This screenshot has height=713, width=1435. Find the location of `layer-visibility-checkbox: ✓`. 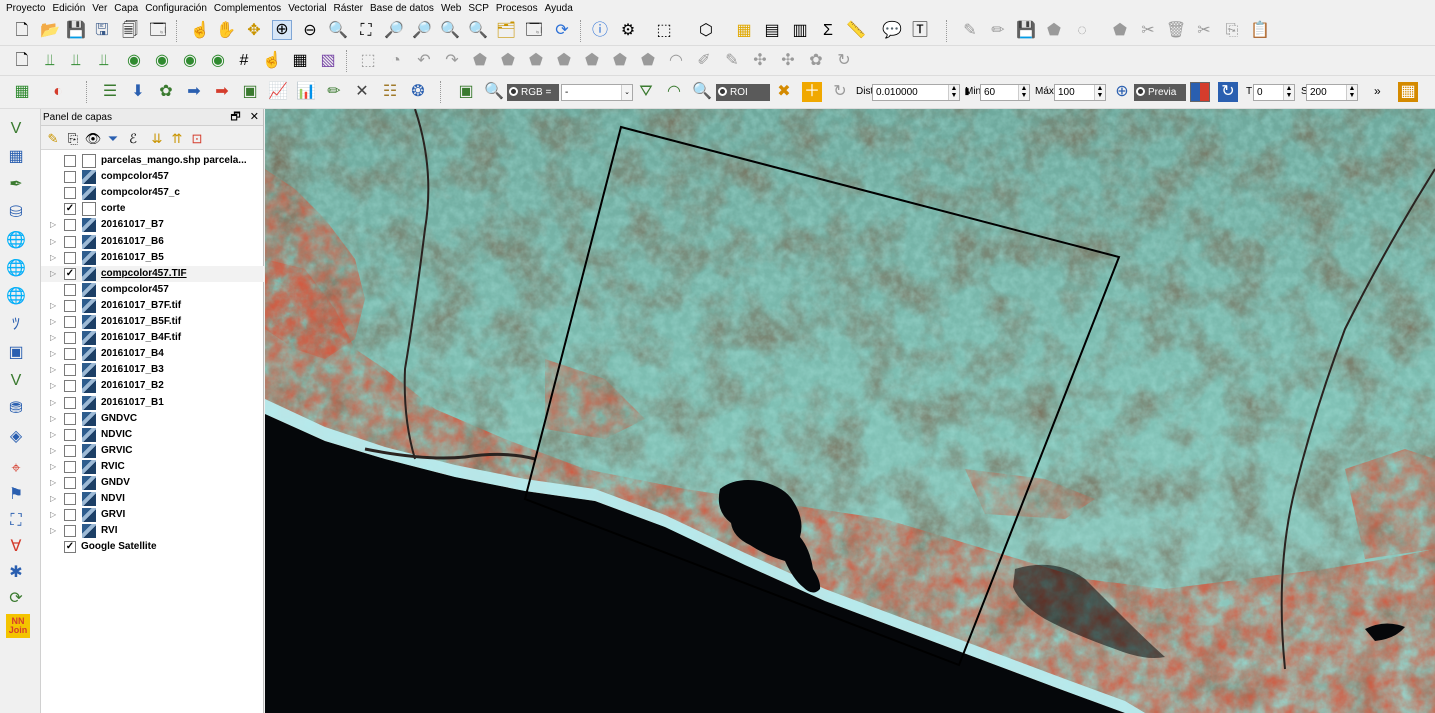

layer-visibility-checkbox: ✓ is located at coordinates (70, 209).